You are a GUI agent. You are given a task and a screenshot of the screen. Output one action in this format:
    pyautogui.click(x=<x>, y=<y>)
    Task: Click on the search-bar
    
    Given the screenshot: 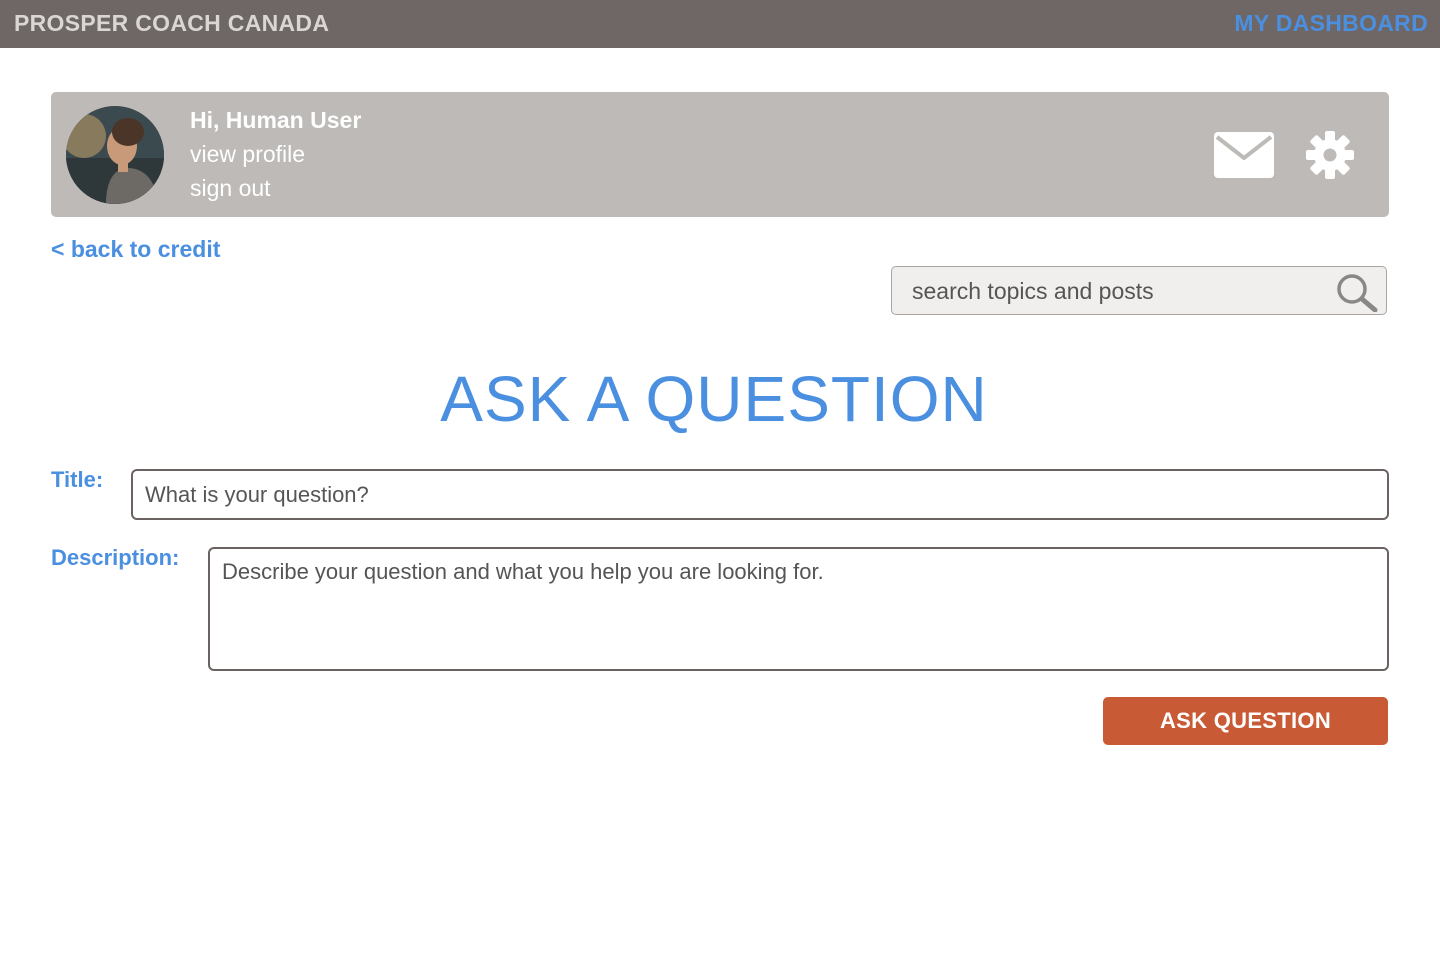 What is the action you would take?
    pyautogui.click(x=1139, y=291)
    